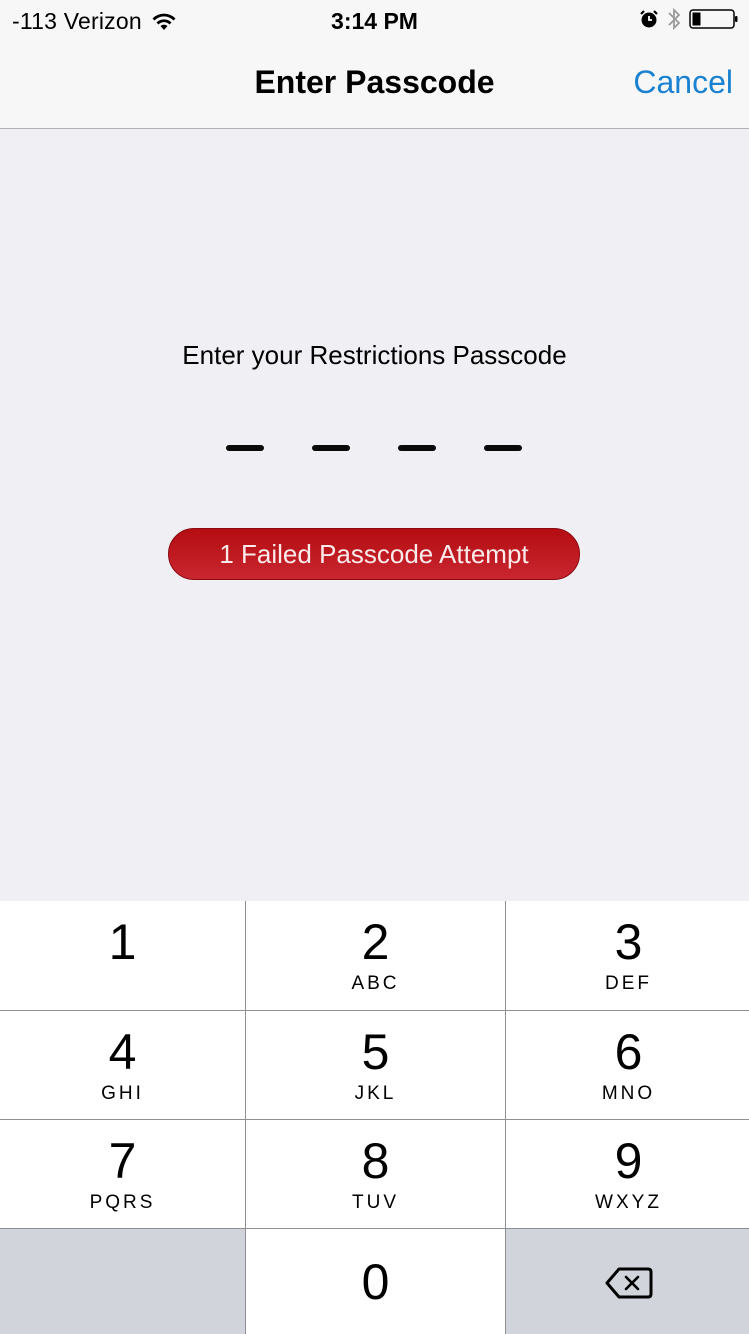 This screenshot has width=749, height=1334. Describe the element at coordinates (375, 1161) in the screenshot. I see `key-digit: 8` at that location.